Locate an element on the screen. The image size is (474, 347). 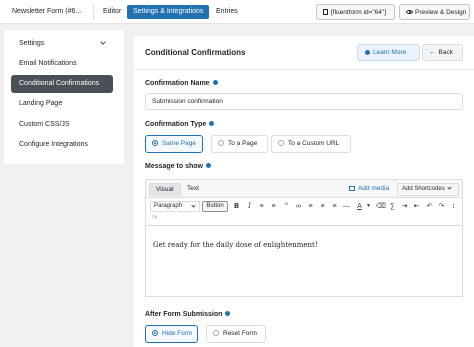
sidebar-item-custom-css-js: Custom CSS/JS is located at coordinates (62, 125).